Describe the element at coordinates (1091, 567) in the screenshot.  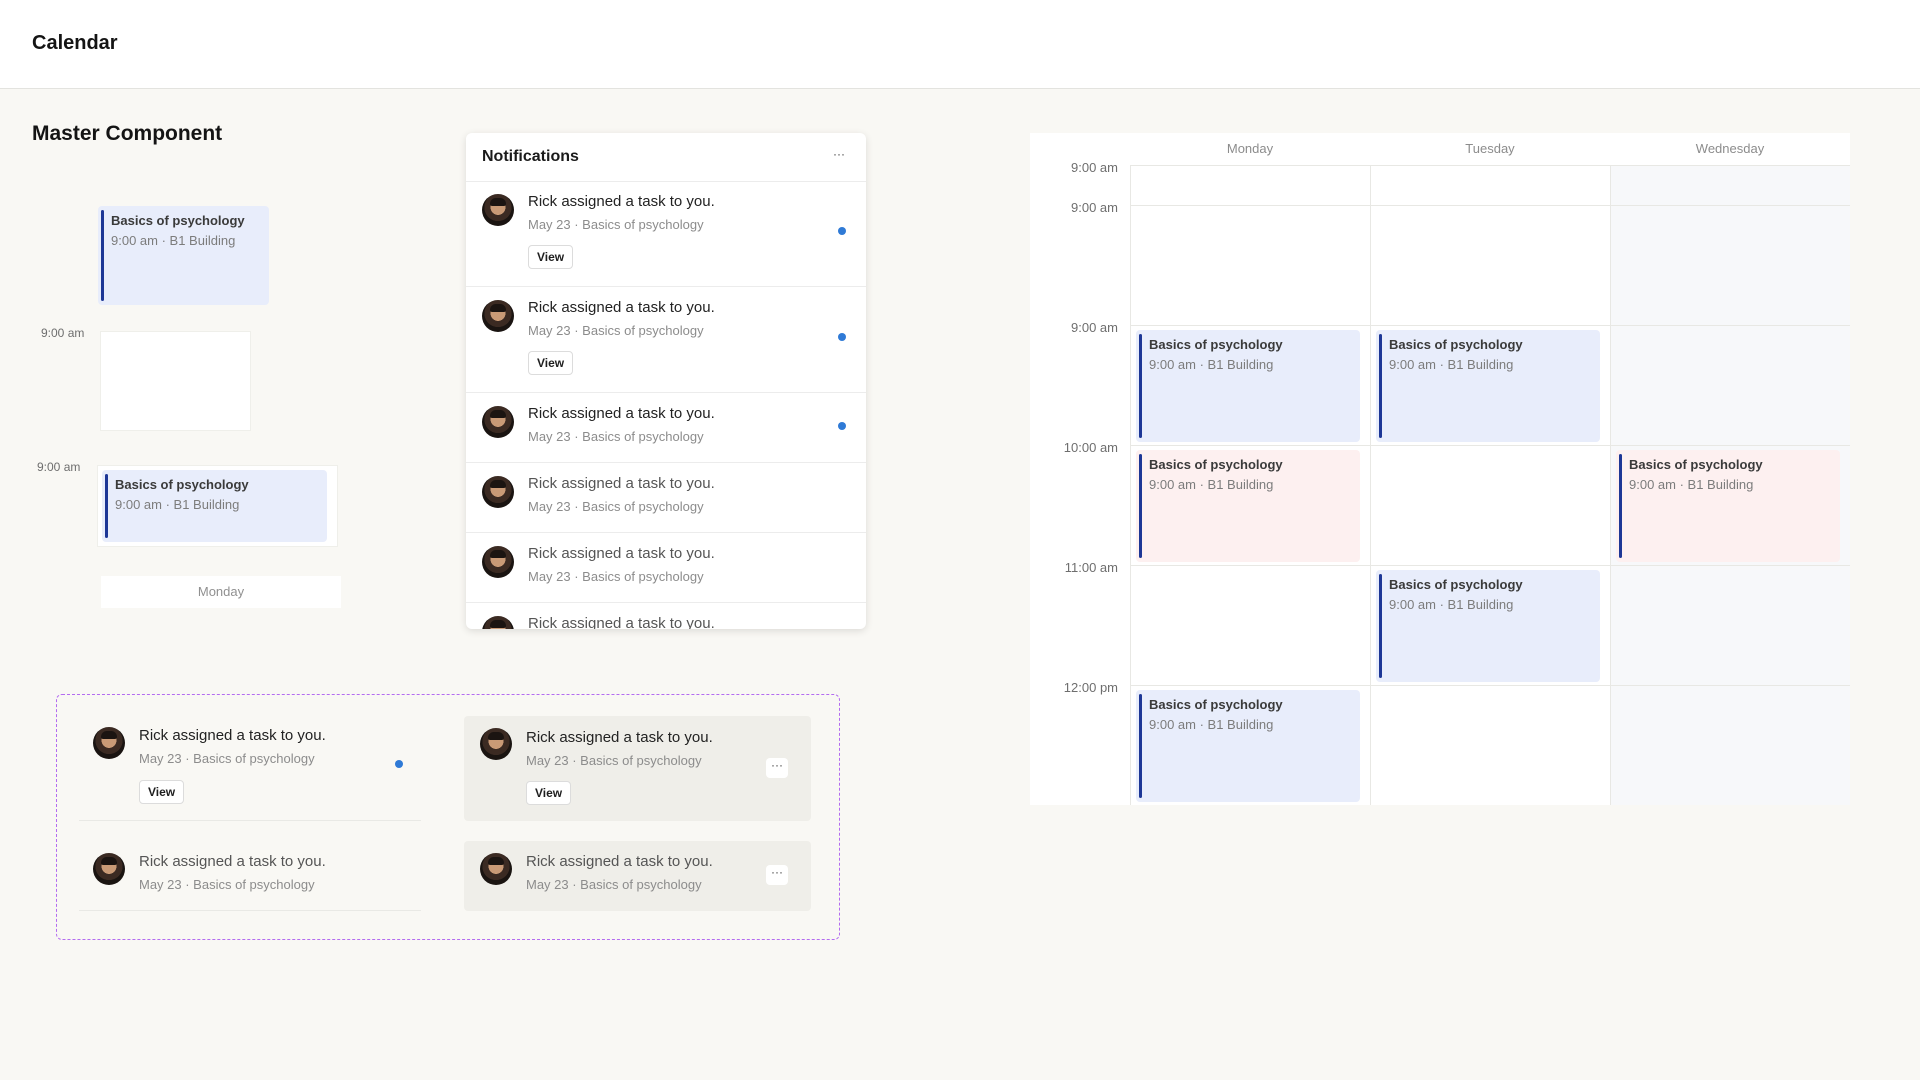
I see `time-label: 11:00 am` at that location.